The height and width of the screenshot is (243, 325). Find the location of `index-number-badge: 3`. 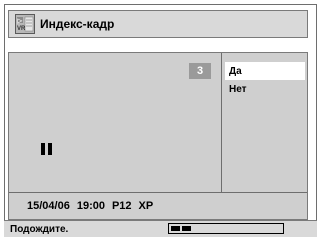

index-number-badge: 3 is located at coordinates (200, 71).